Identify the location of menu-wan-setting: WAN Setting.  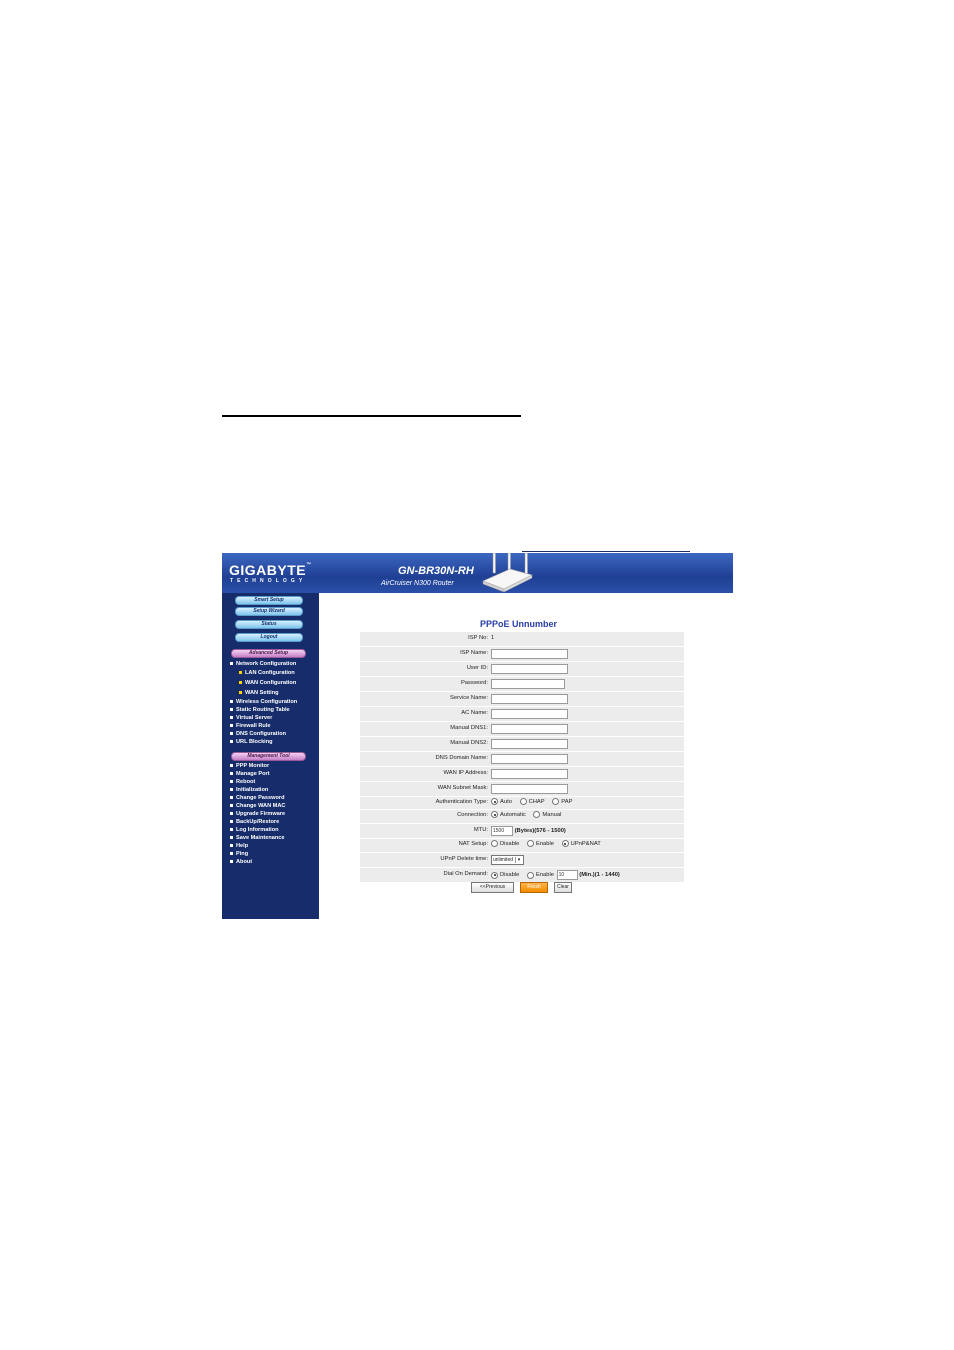
(283, 693).